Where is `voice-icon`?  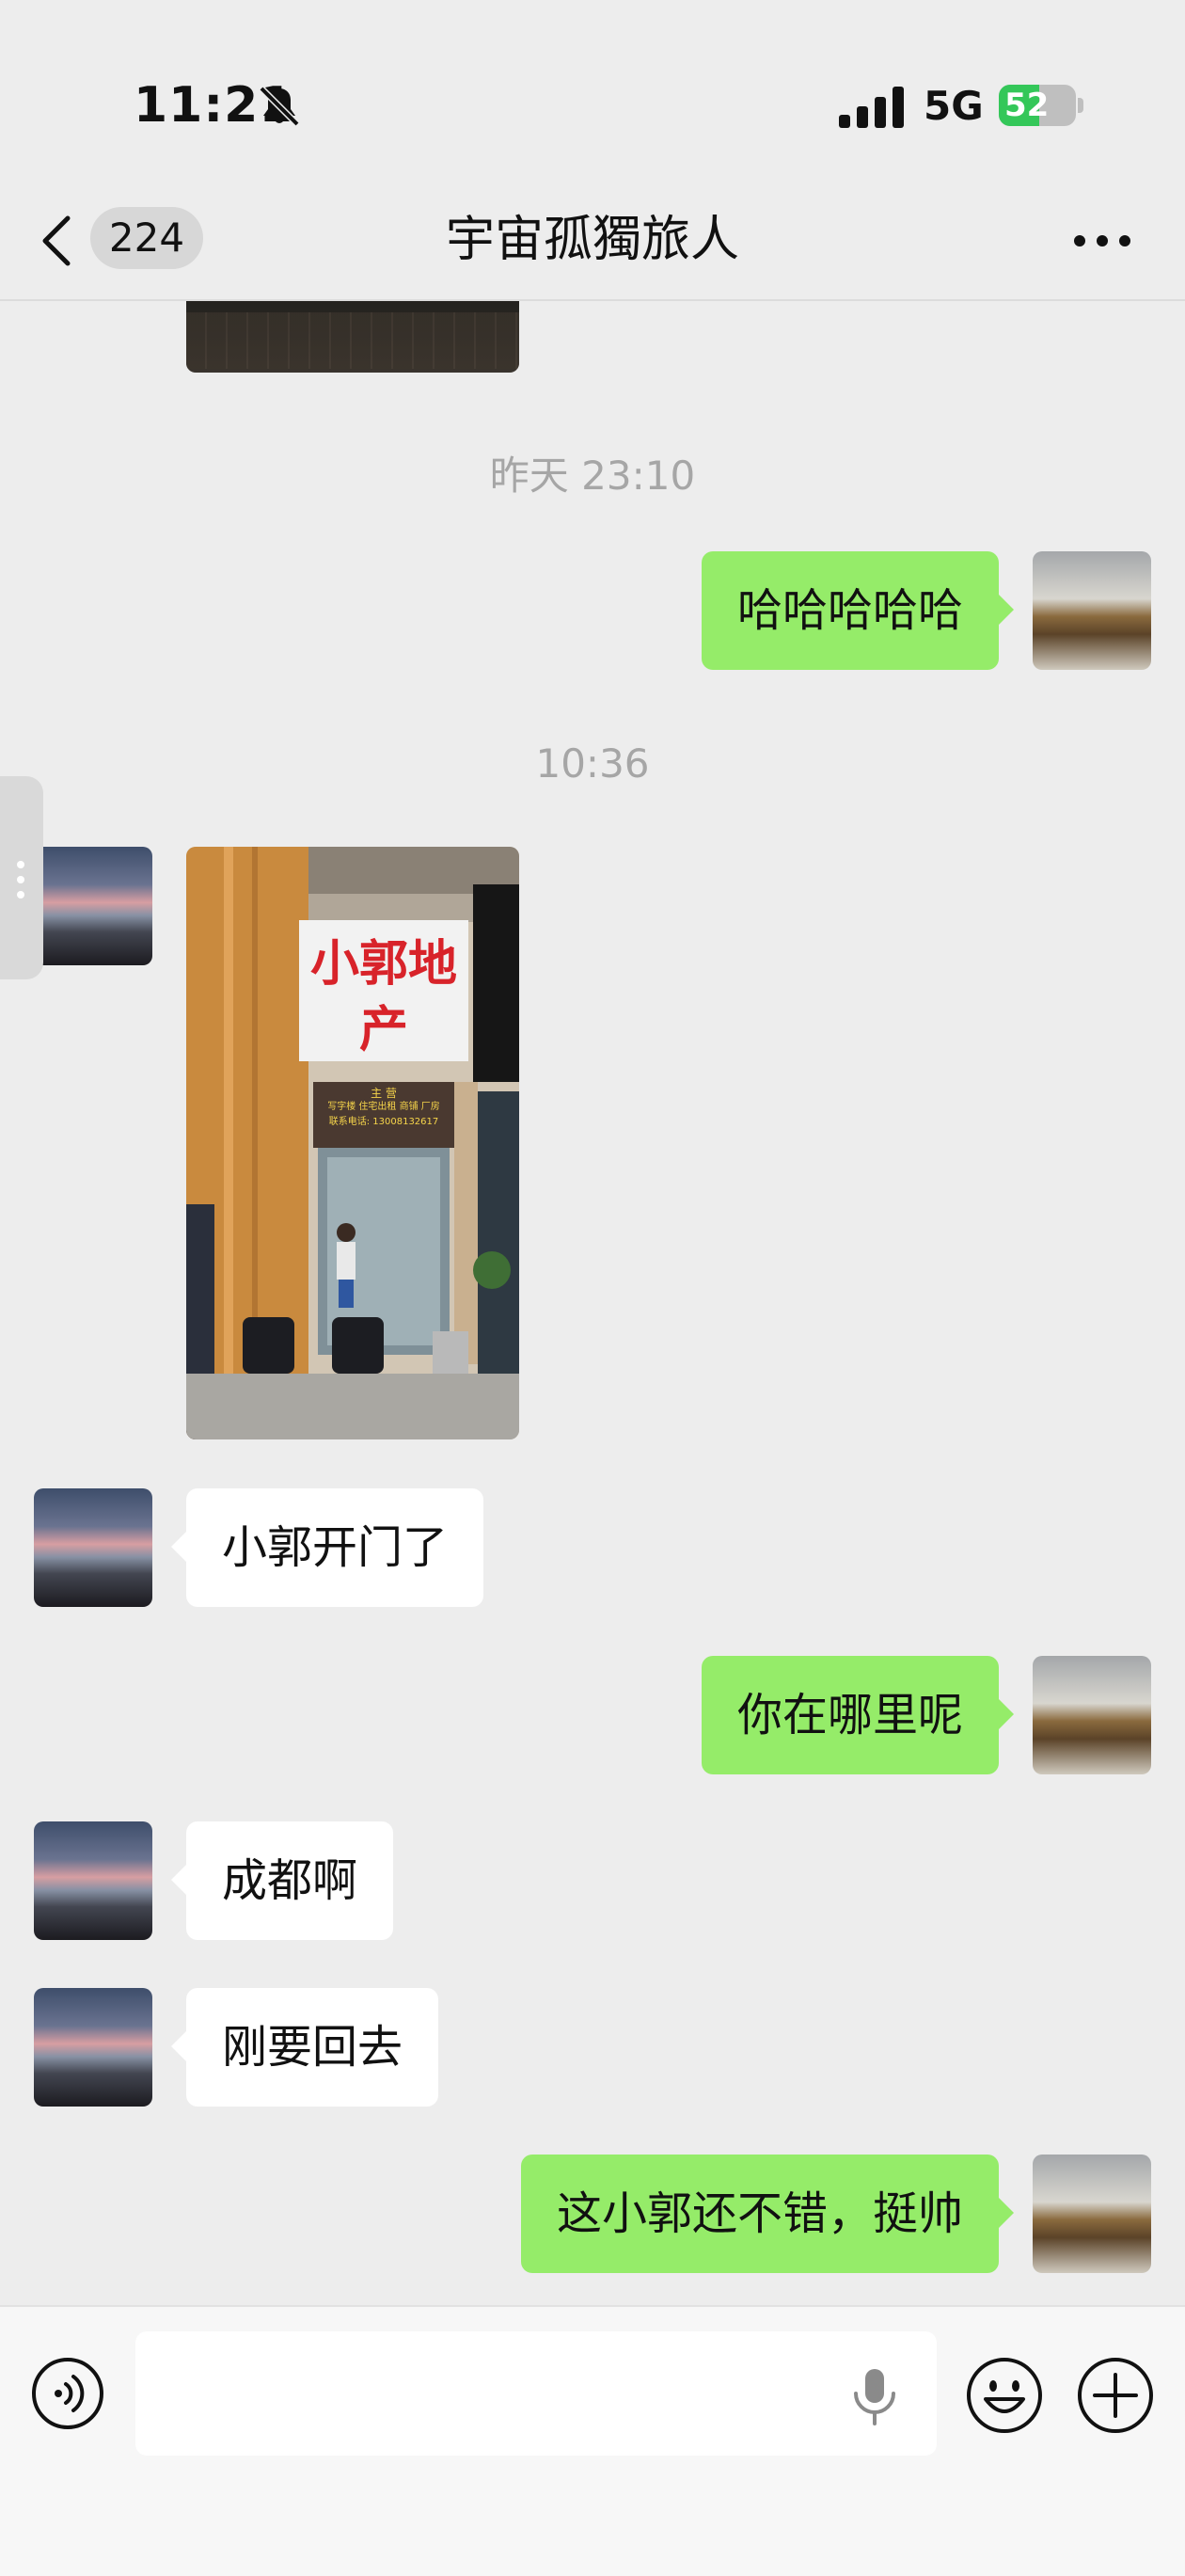
voice-icon is located at coordinates (67, 2393).